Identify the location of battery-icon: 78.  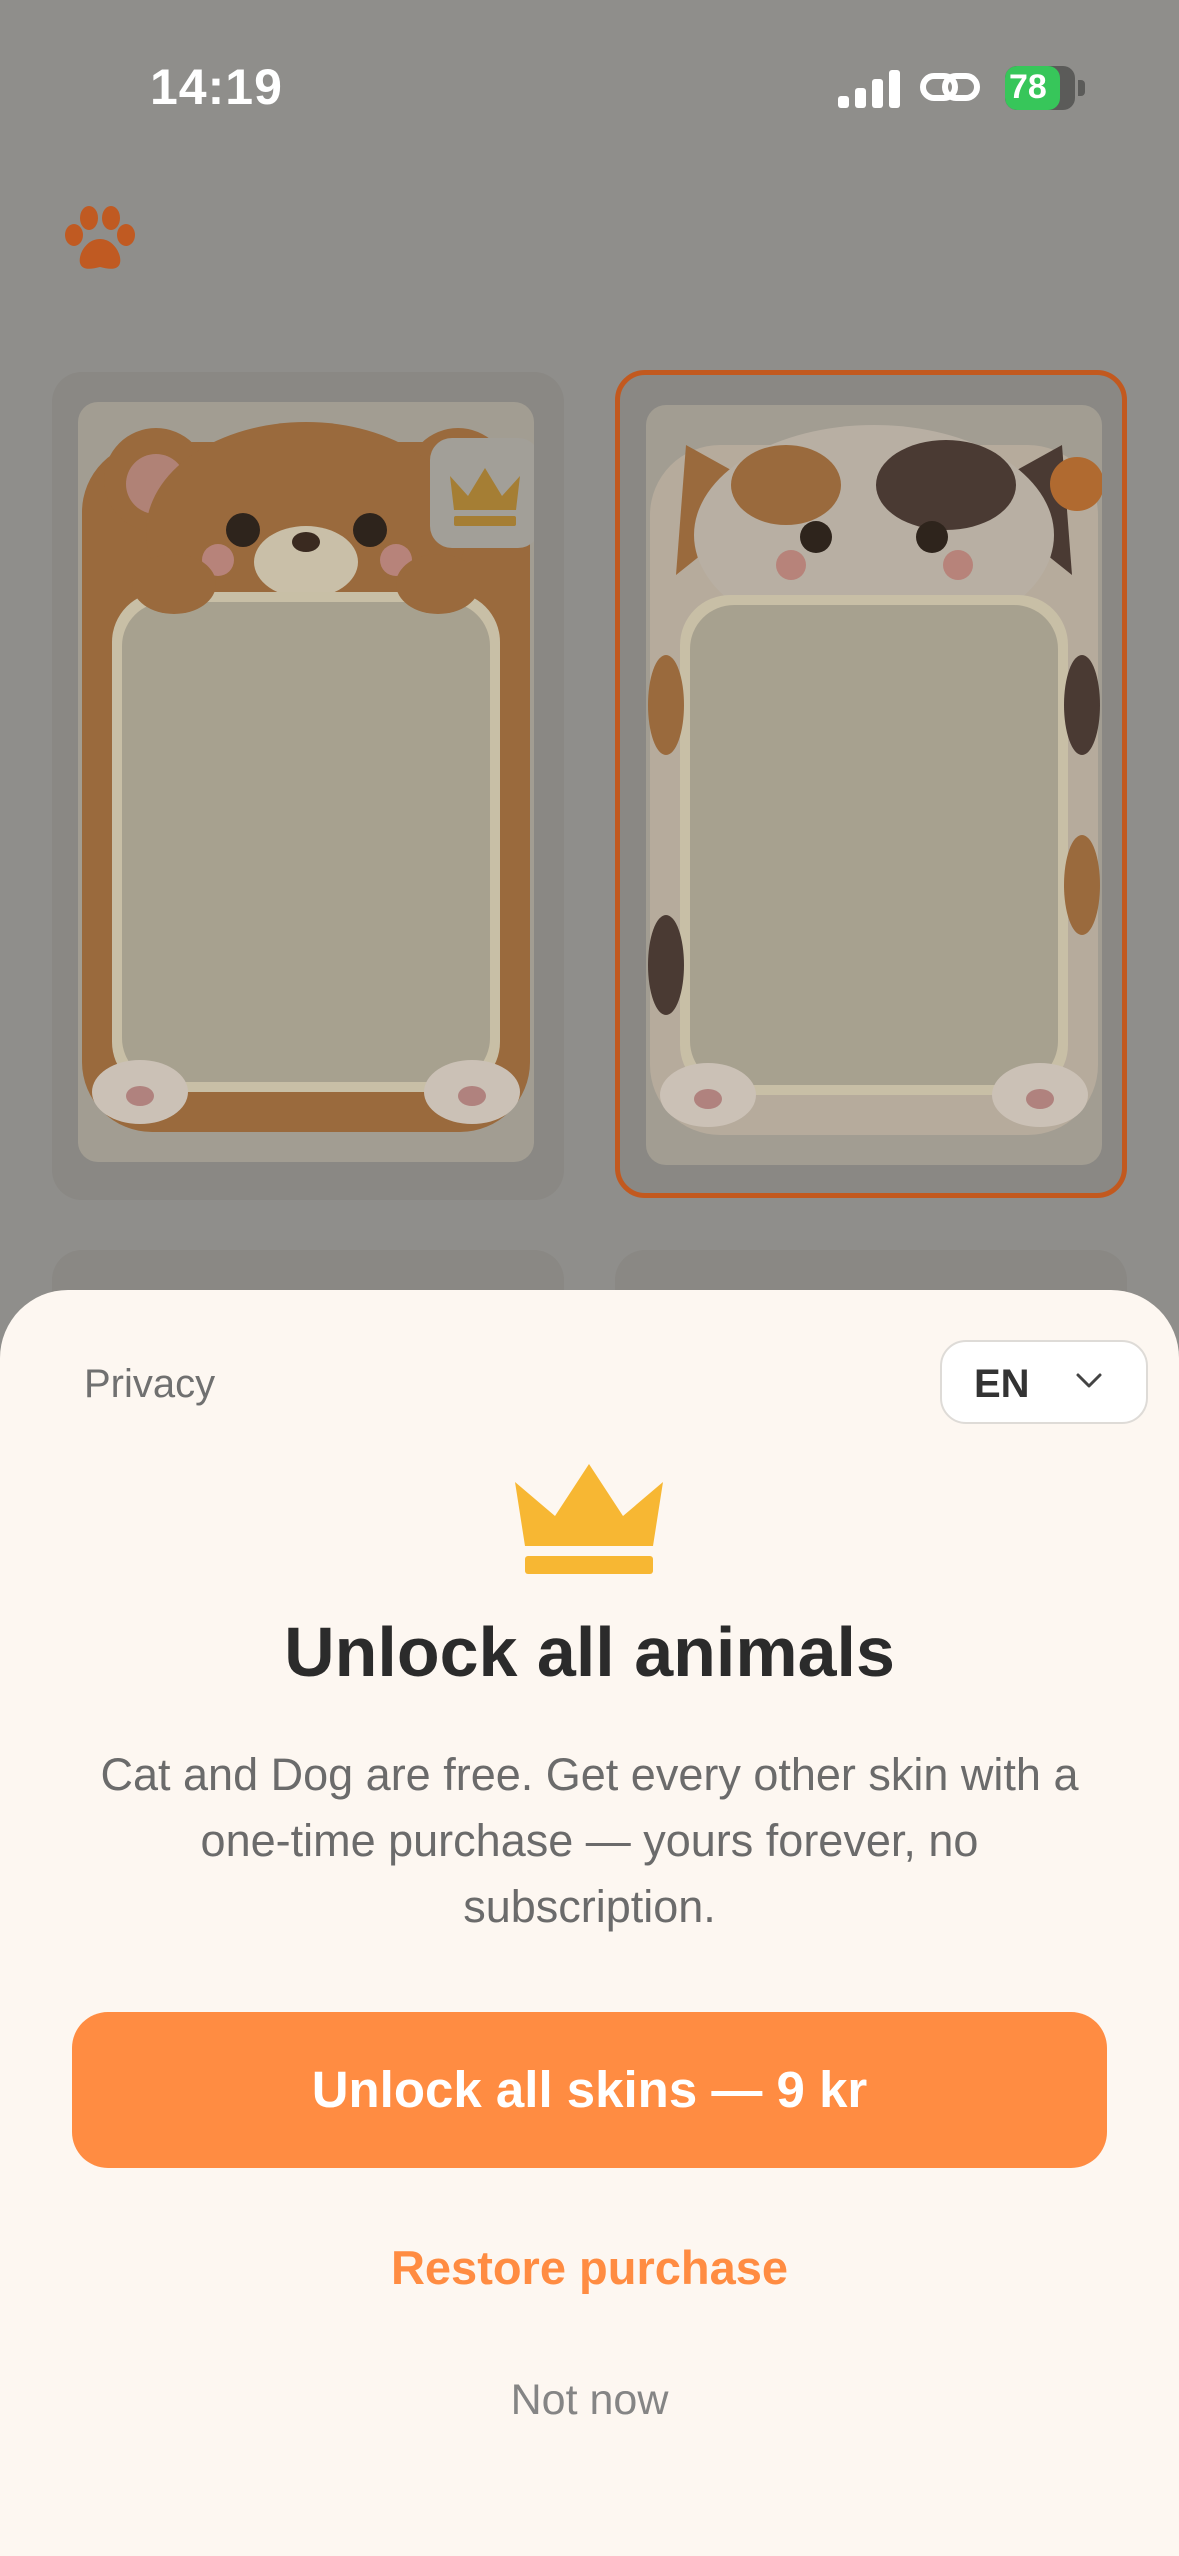
(1046, 88).